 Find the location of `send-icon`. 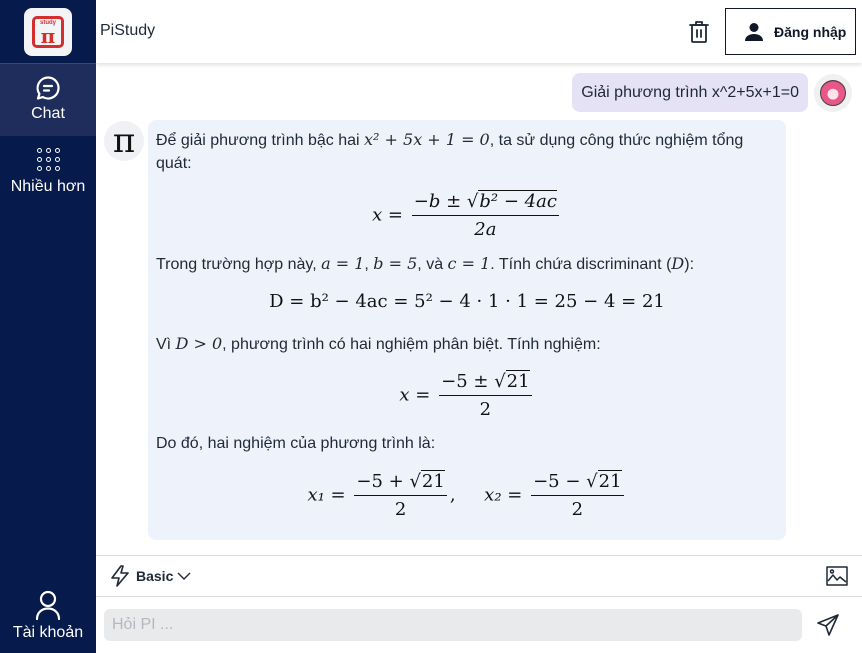

send-icon is located at coordinates (828, 625).